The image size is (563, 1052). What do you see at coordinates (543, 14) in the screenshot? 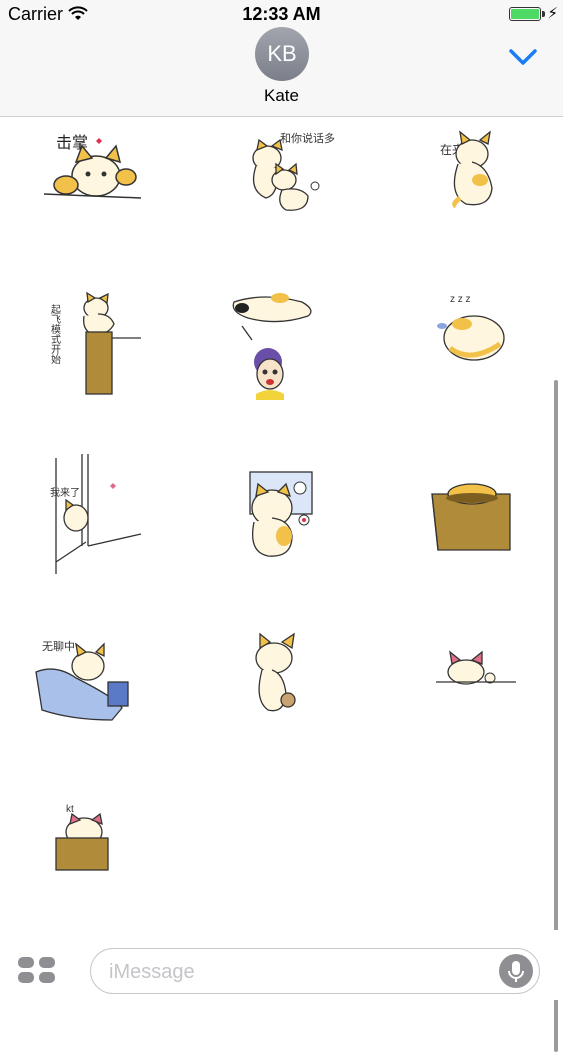
I see `battery-cap` at bounding box center [543, 14].